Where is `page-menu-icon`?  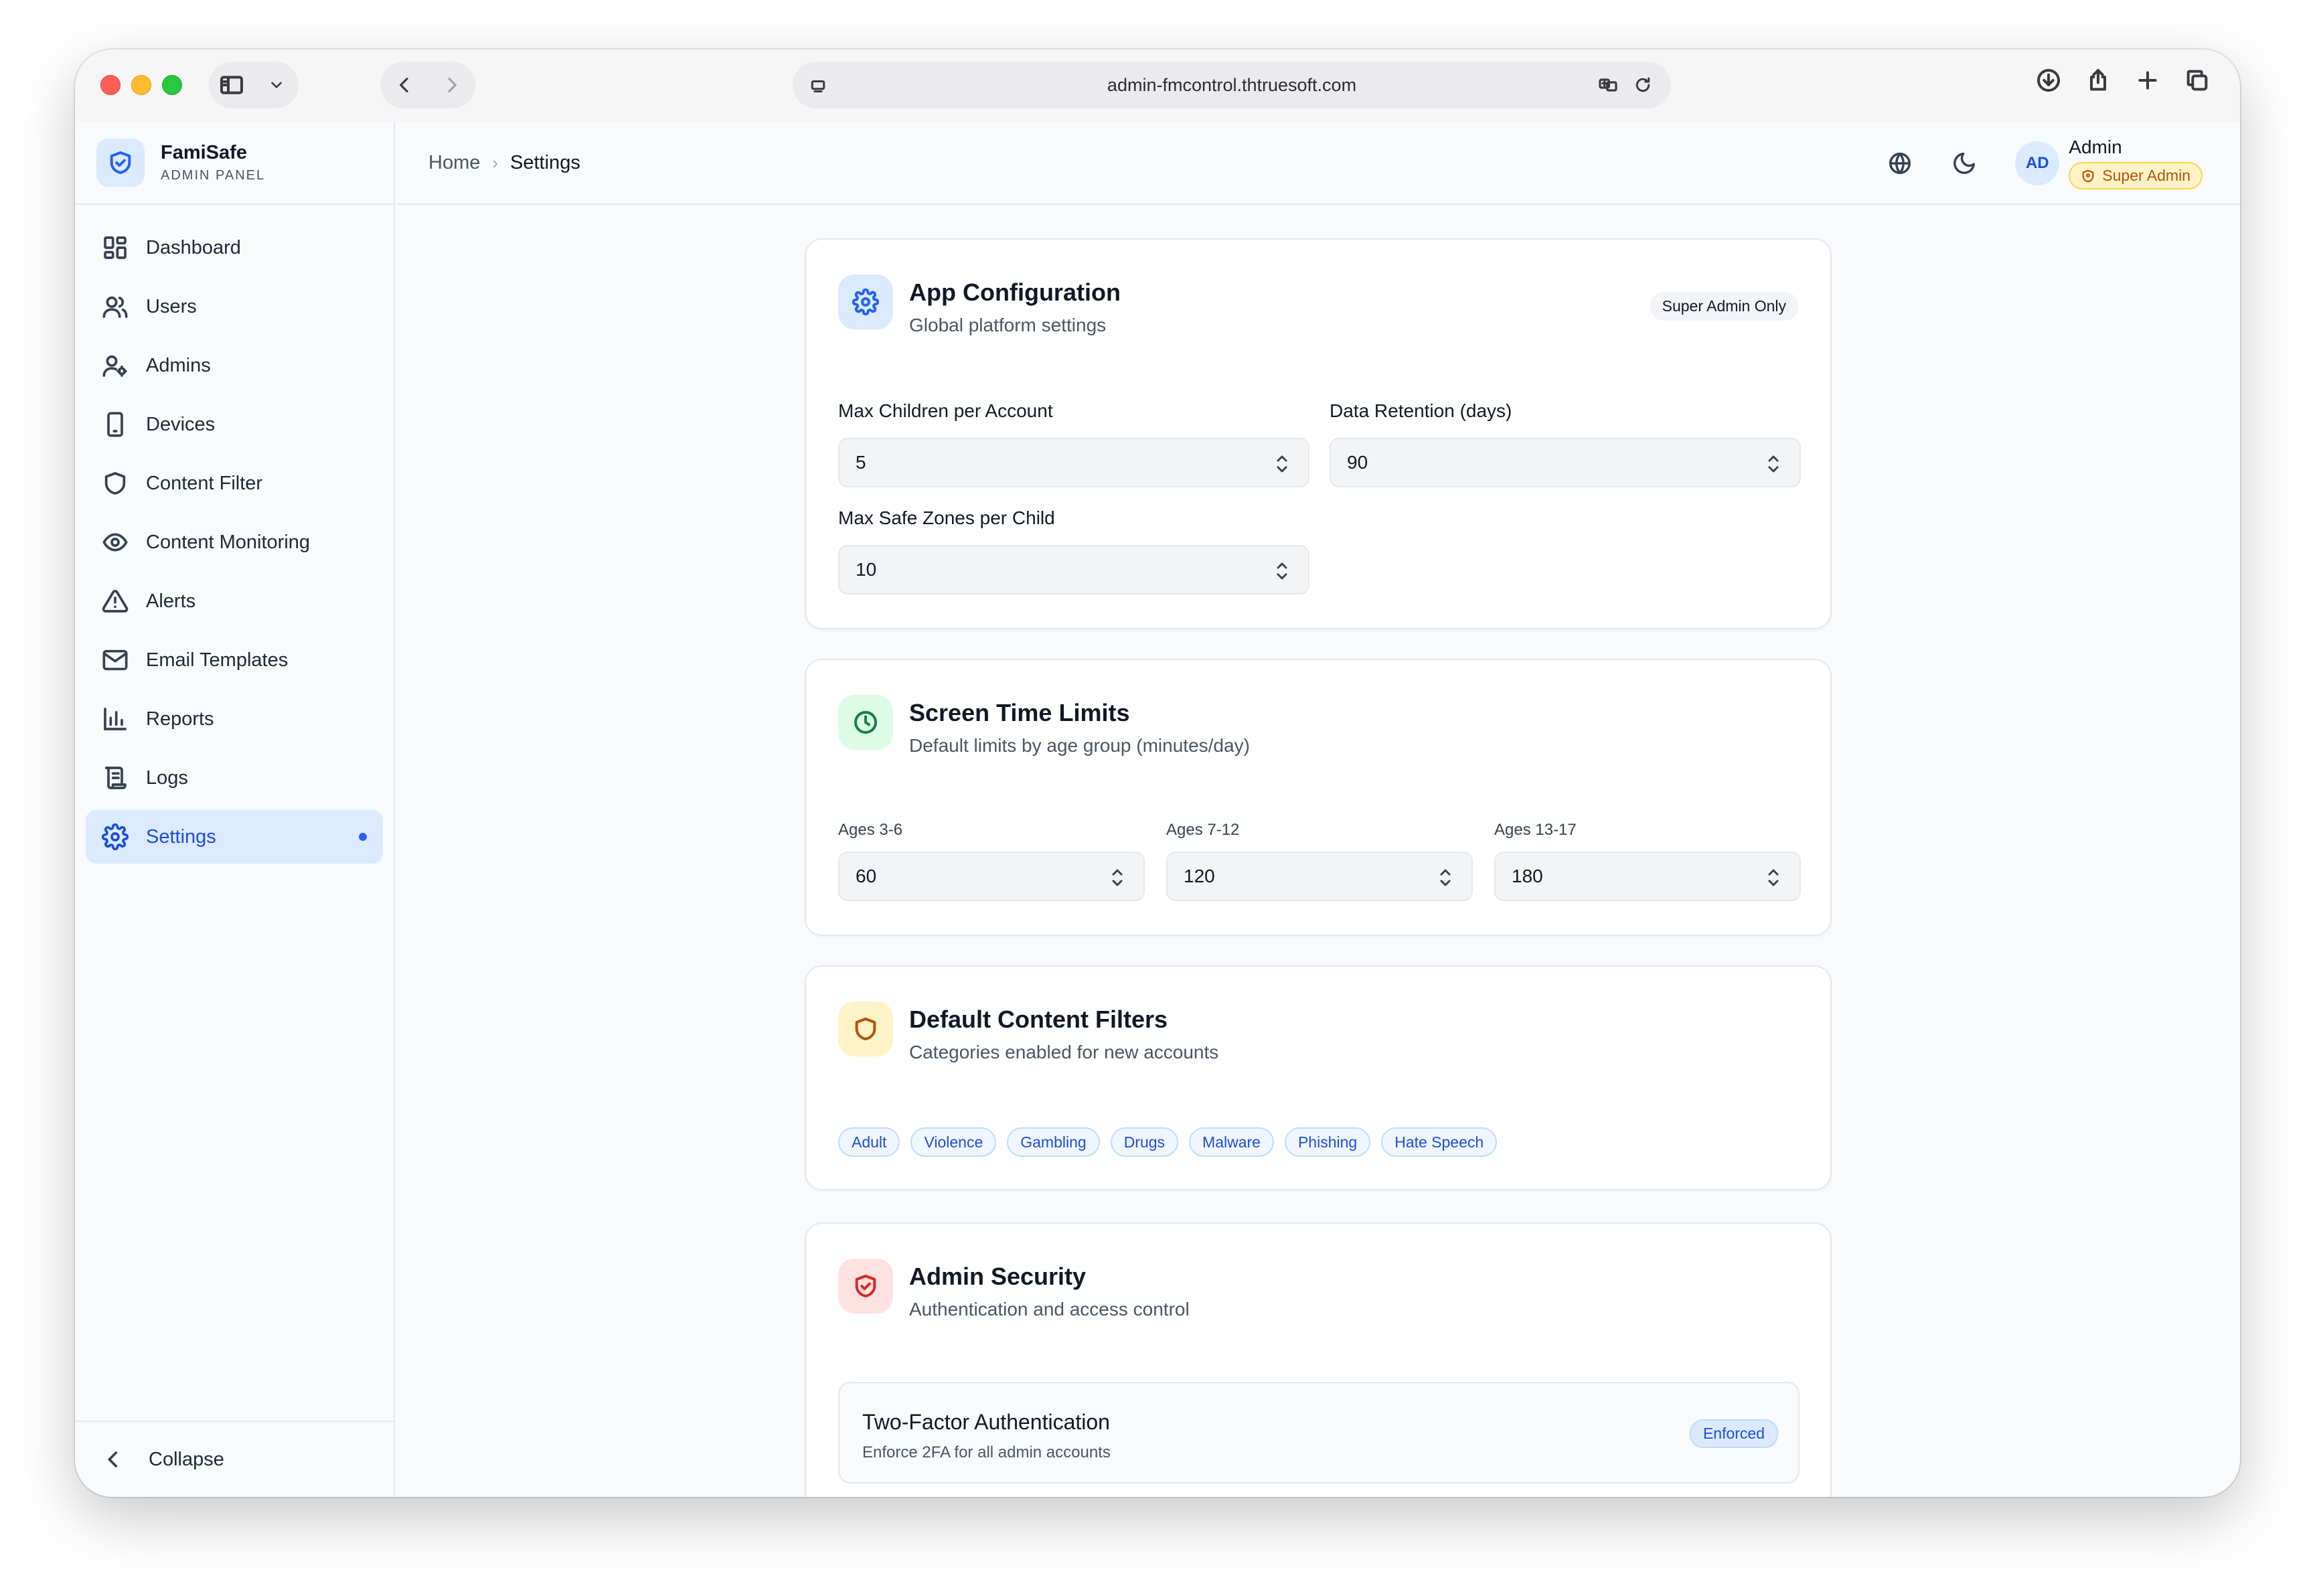
page-menu-icon is located at coordinates (818, 86).